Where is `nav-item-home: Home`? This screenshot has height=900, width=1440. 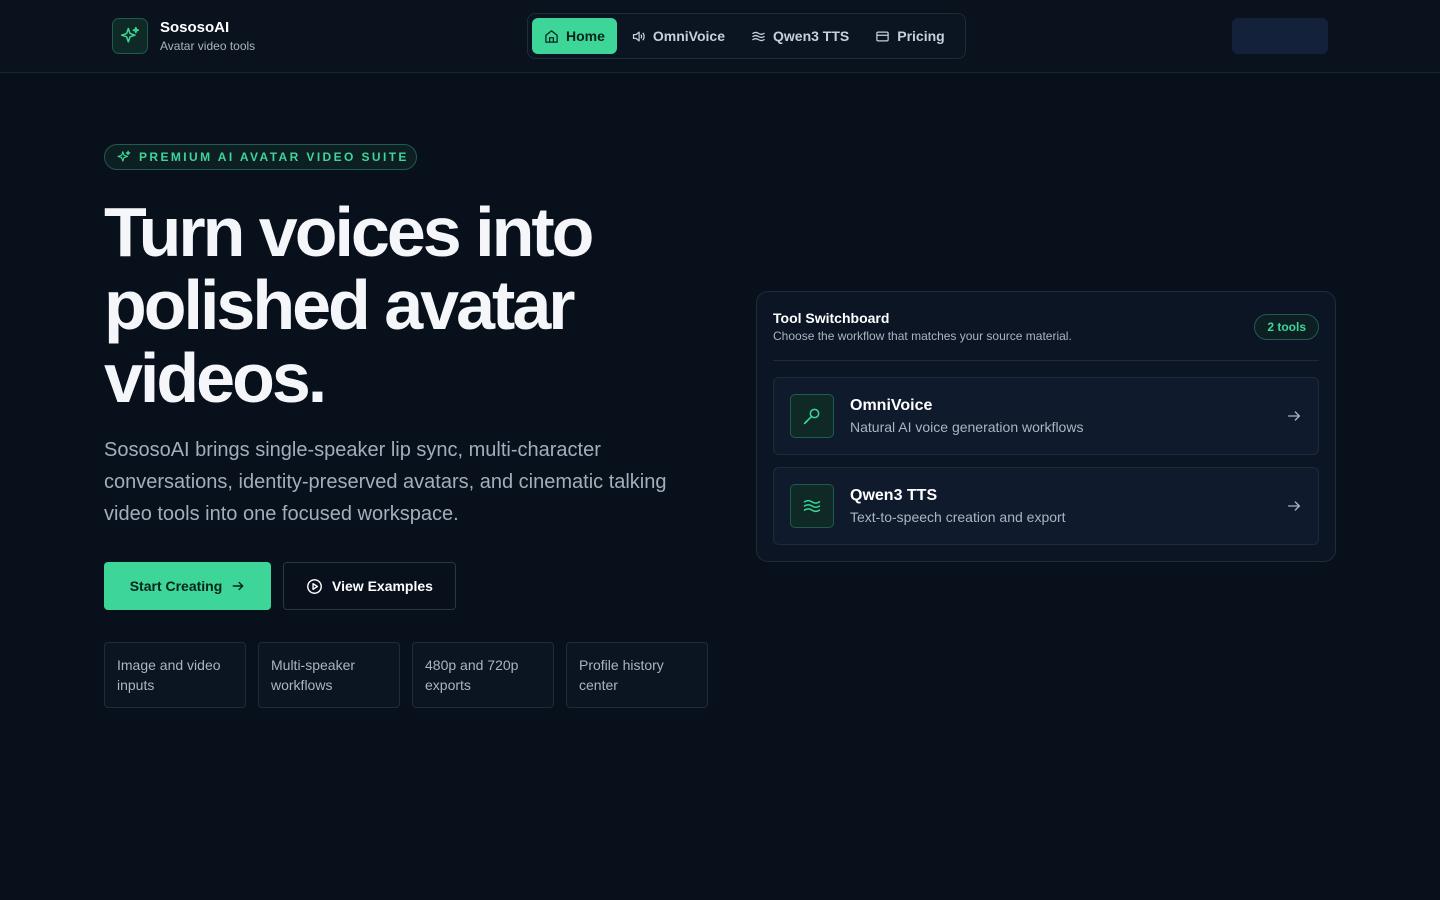
nav-item-home: Home is located at coordinates (574, 36).